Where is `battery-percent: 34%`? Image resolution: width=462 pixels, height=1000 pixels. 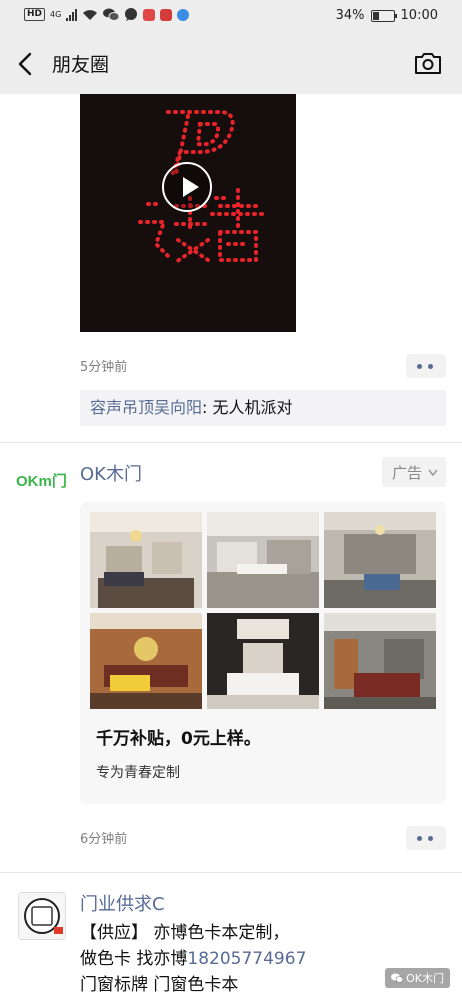
battery-percent: 34% is located at coordinates (350, 15).